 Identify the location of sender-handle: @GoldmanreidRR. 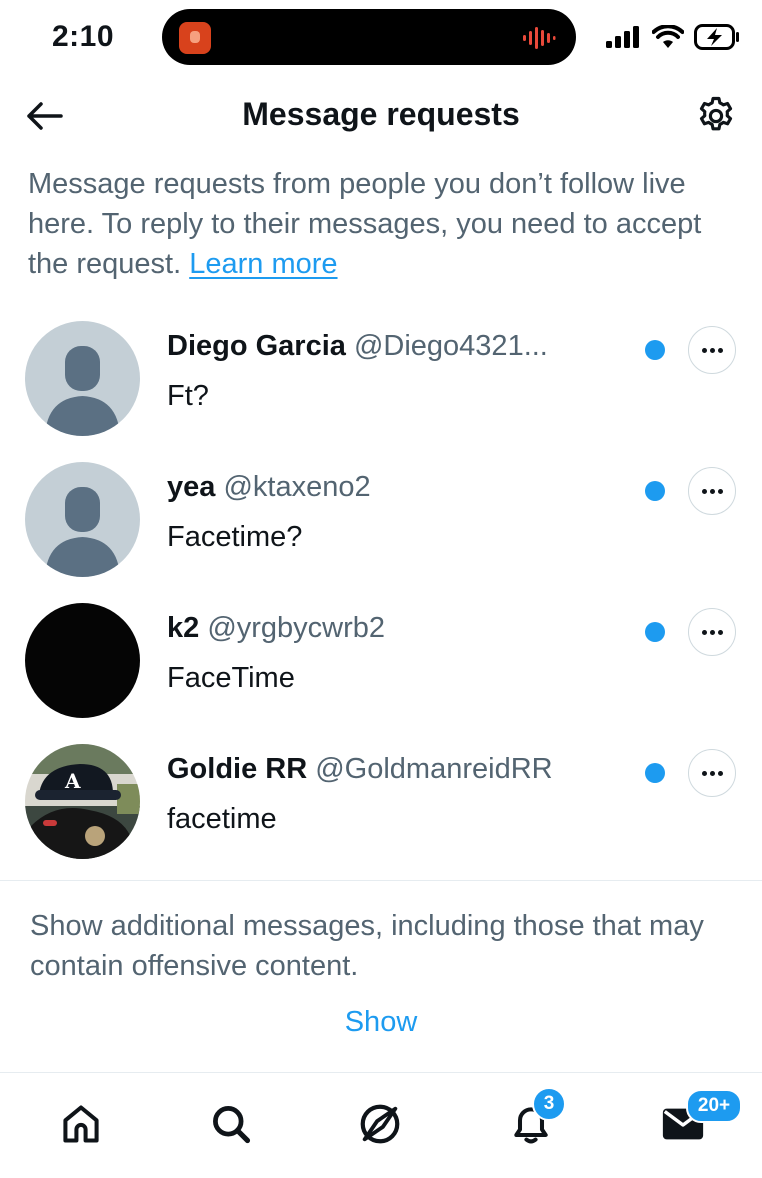
(434, 769).